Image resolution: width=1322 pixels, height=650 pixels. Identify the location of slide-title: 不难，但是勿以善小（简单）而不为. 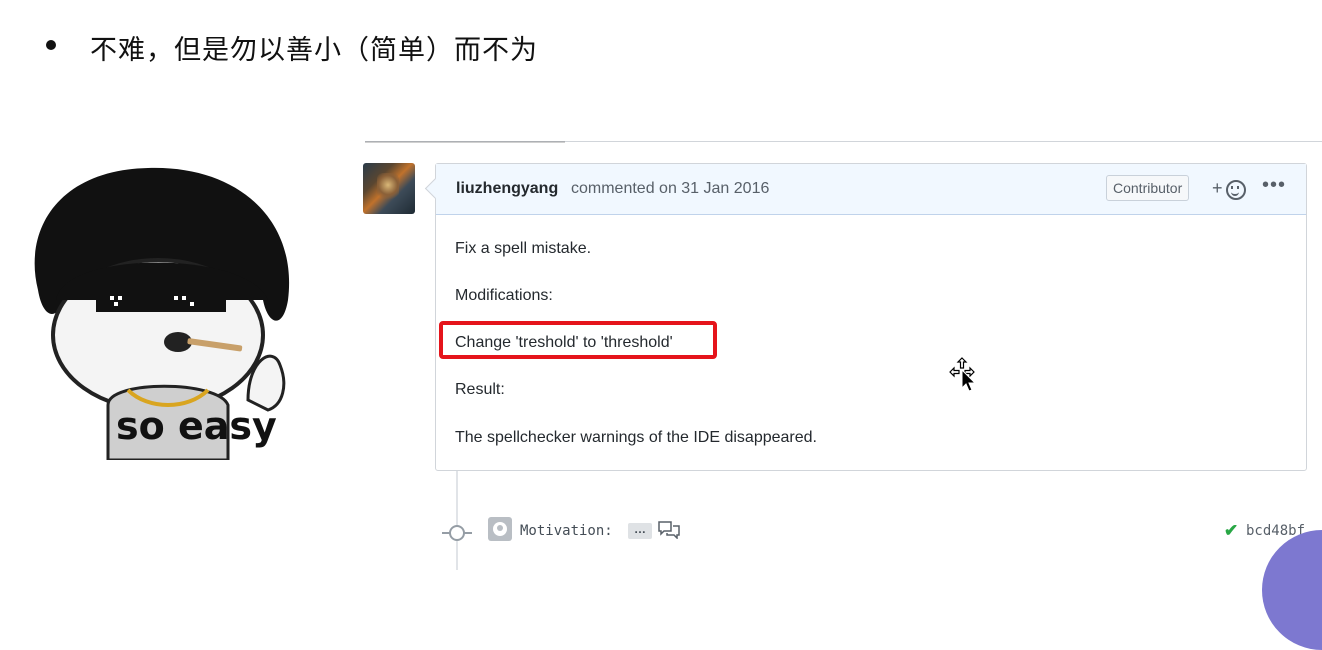
(314, 50).